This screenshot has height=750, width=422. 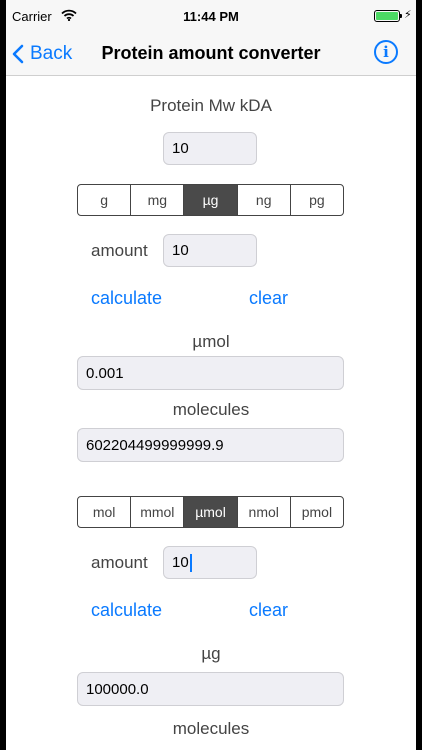 I want to click on page-title: Protein amount converter, so click(x=211, y=53).